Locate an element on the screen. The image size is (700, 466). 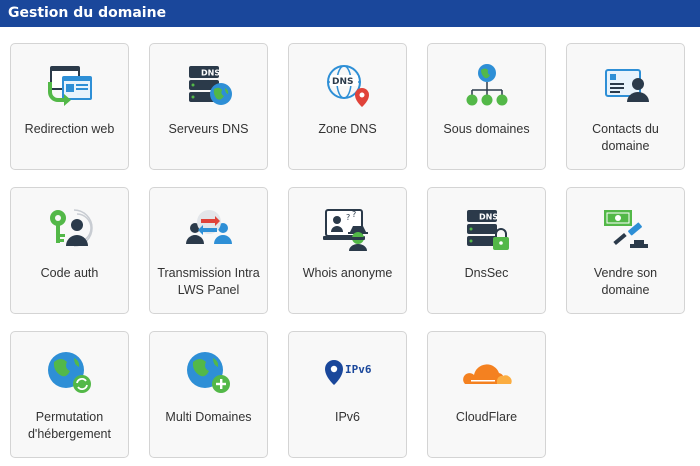
tile-sous-domaines: Sous domaines is located at coordinates (486, 106).